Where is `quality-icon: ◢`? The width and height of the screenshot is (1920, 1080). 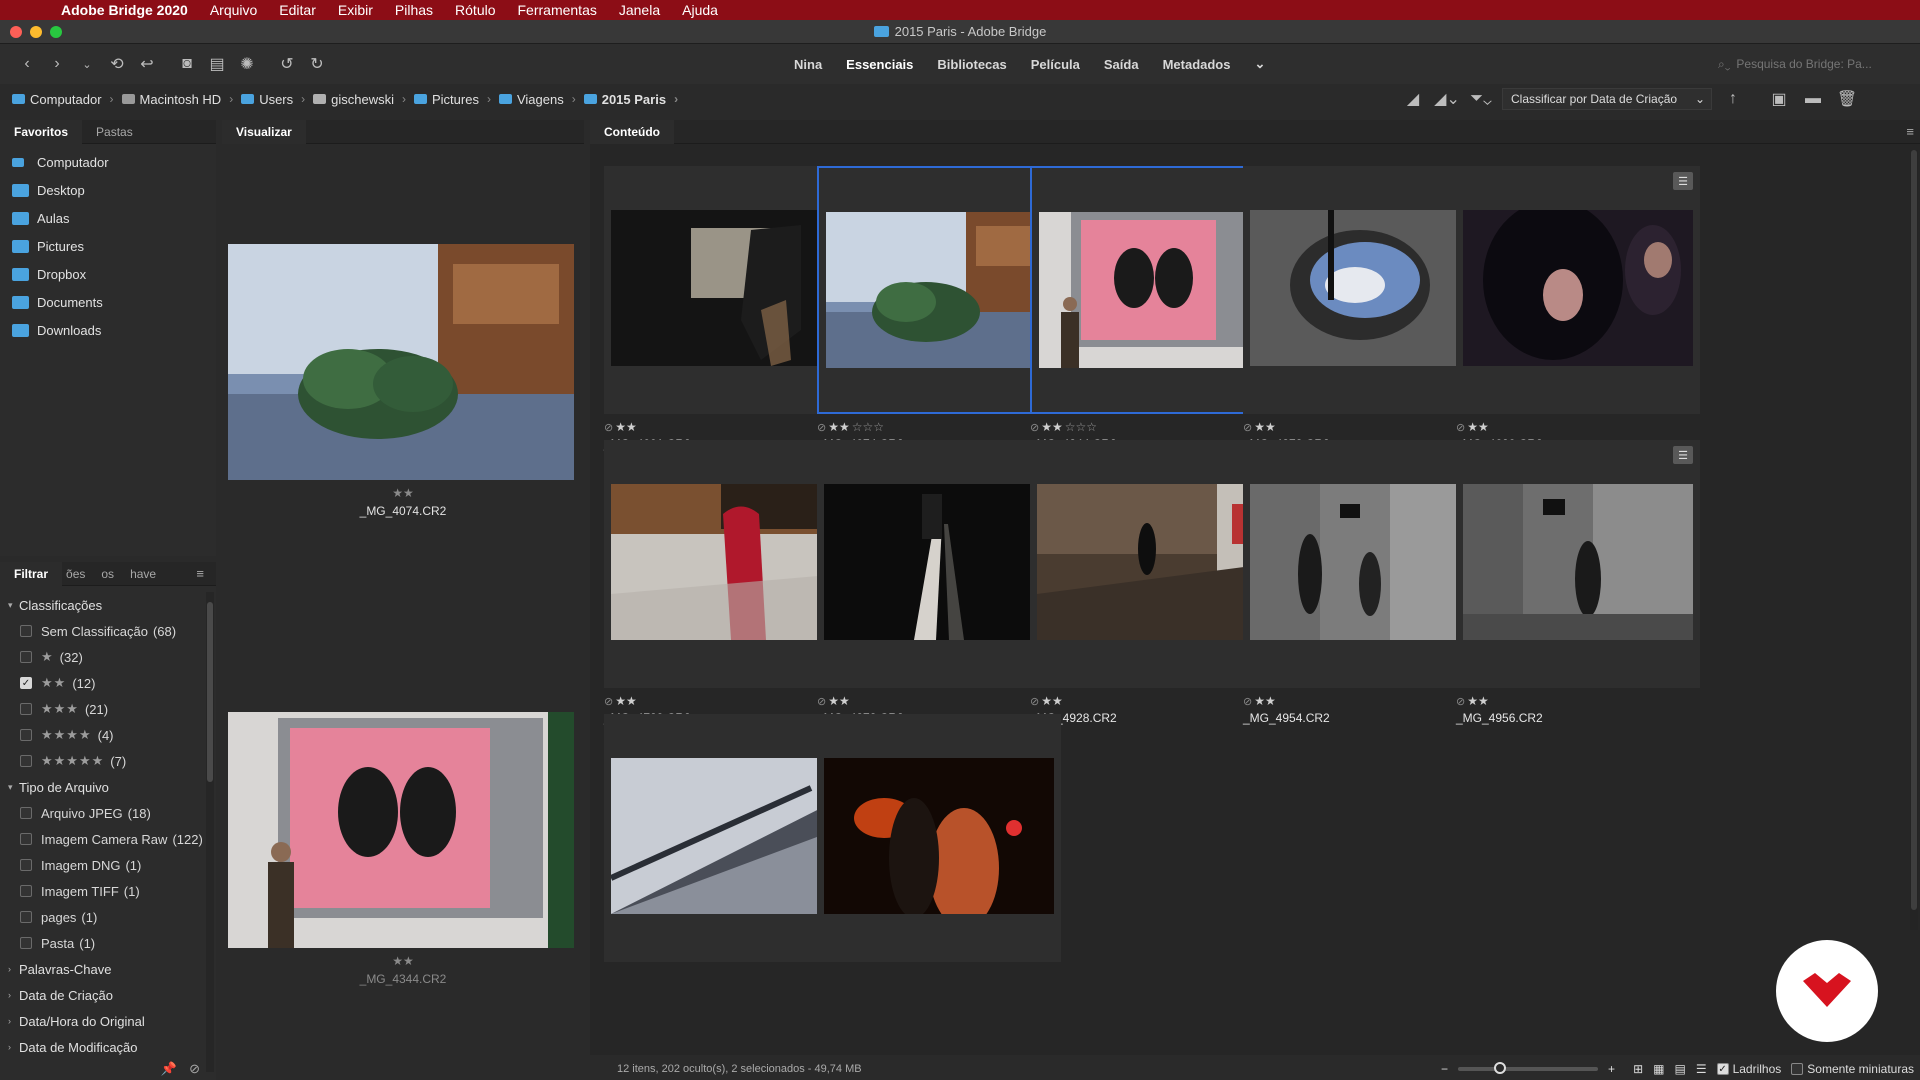
quality-icon: ◢ is located at coordinates (1413, 99).